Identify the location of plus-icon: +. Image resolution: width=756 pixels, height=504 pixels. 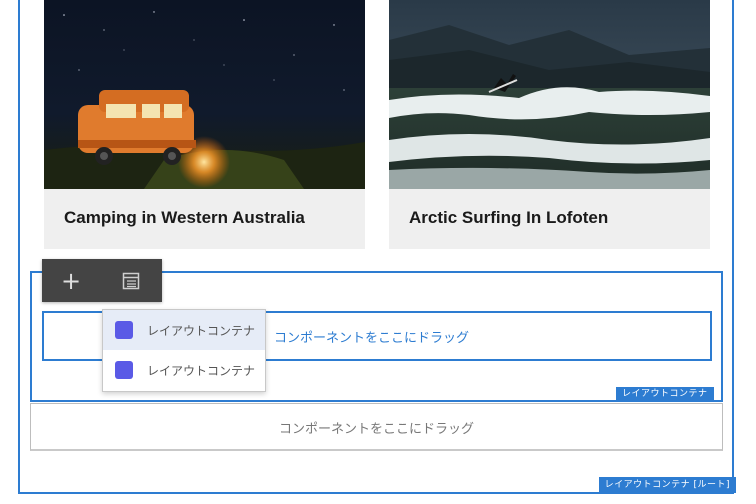
(71, 280).